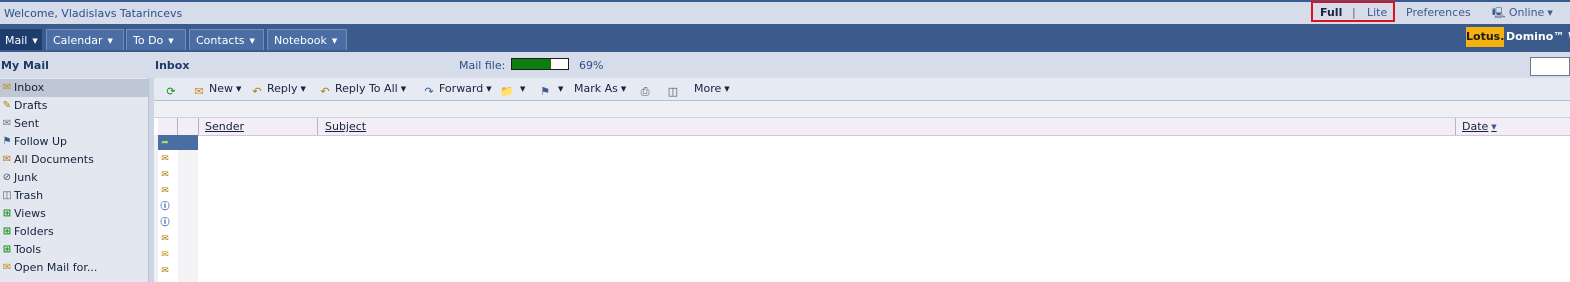 Image resolution: width=1570 pixels, height=282 pixels. What do you see at coordinates (74, 178) in the screenshot?
I see `sidebar-item-junk: ⊘ Junk` at bounding box center [74, 178].